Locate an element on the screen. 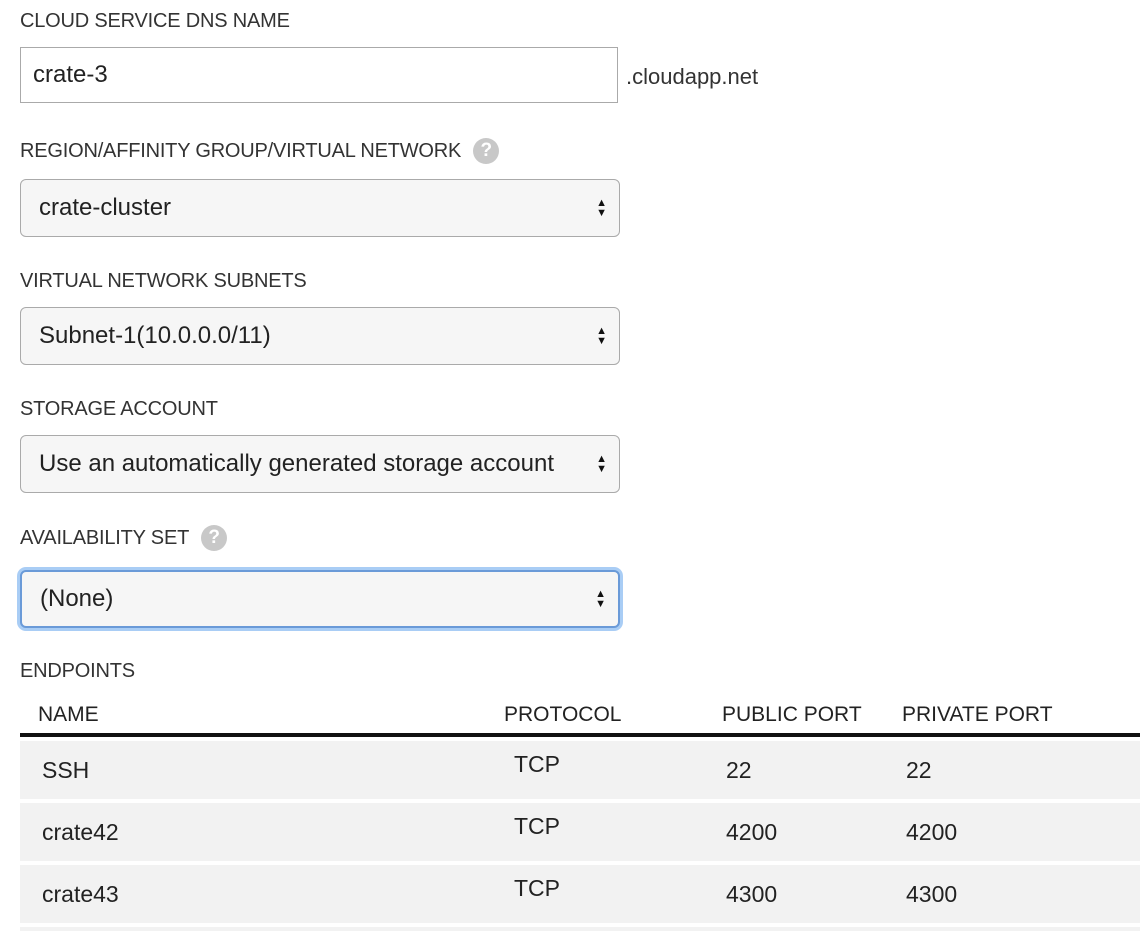  availability-select: (None) ▲ ▼ is located at coordinates (320, 599).